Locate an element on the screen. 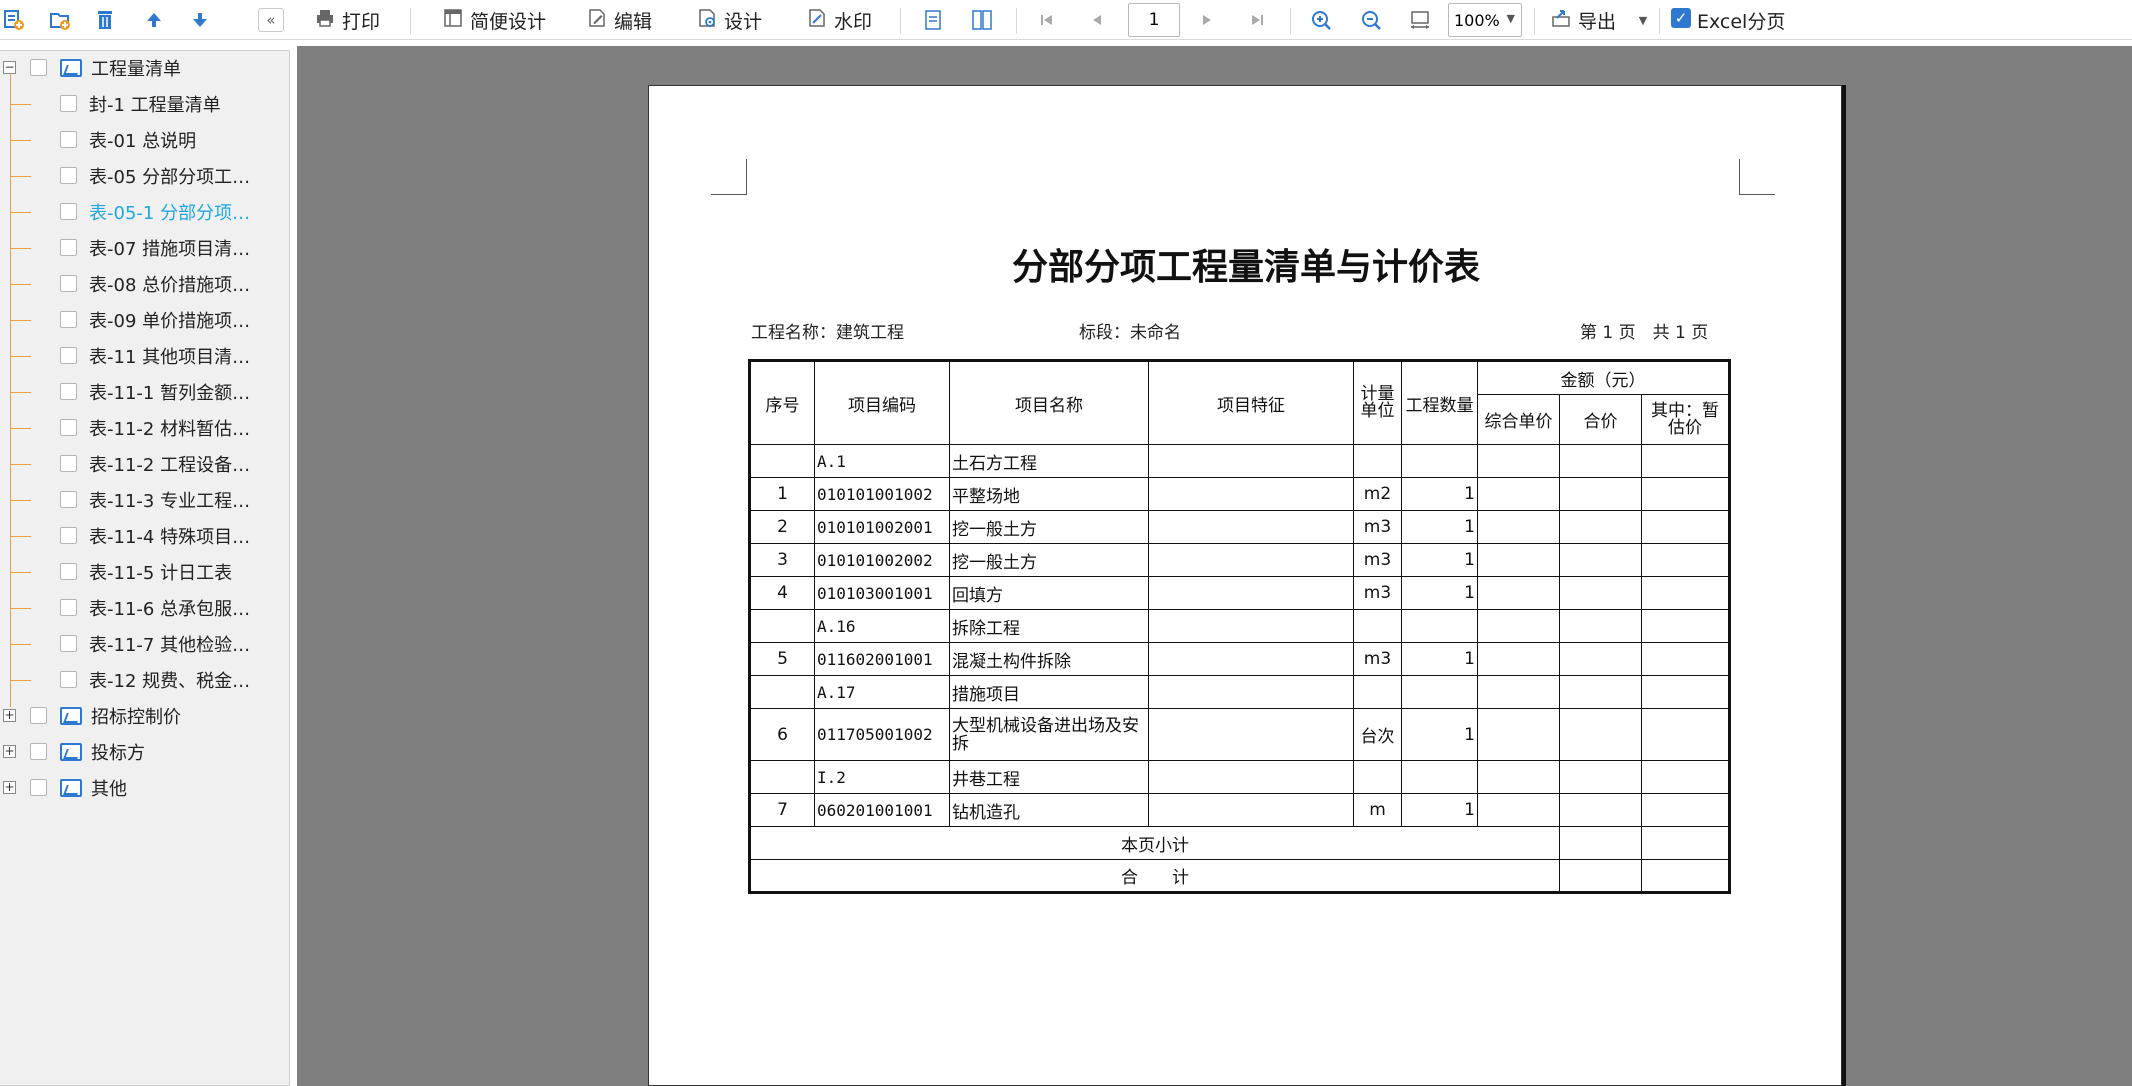 Image resolution: width=2132 pixels, height=1086 pixels. first-page-icon is located at coordinates (1047, 20).